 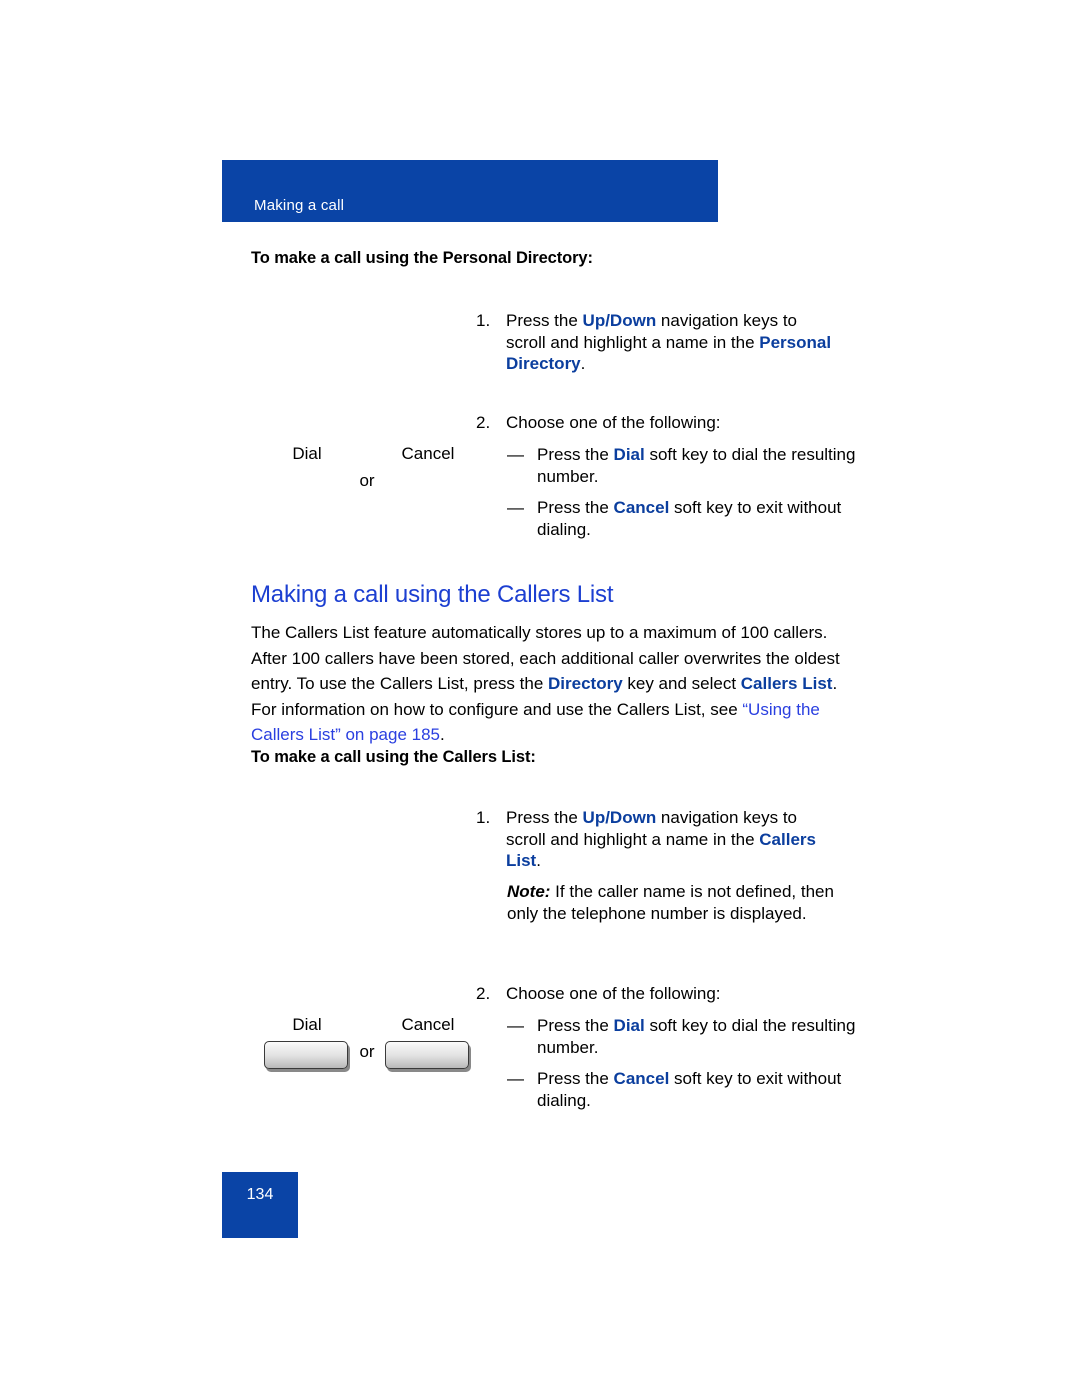 What do you see at coordinates (470, 191) in the screenshot?
I see `running-header-banner: Making a call` at bounding box center [470, 191].